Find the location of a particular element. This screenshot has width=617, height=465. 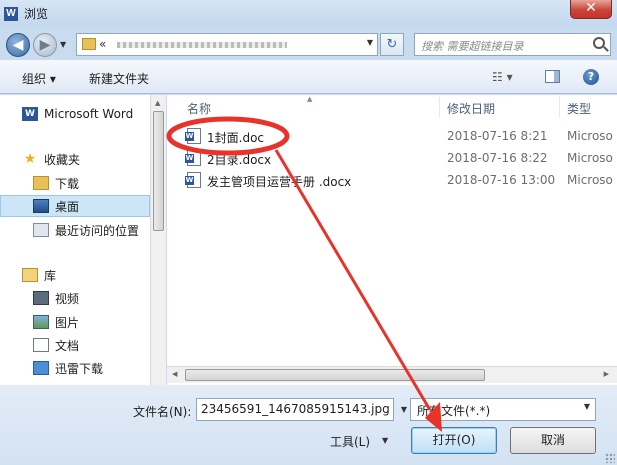

sidebar-item-recent-places: 最近访问的位置 is located at coordinates (75, 230).